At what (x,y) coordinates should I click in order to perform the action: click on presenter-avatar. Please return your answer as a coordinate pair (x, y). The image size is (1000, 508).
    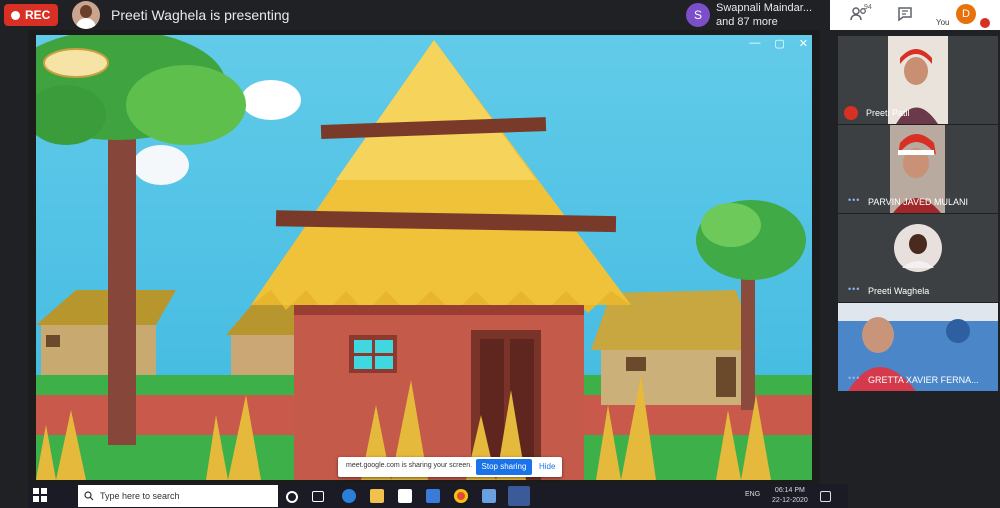
    Looking at the image, I should click on (86, 15).